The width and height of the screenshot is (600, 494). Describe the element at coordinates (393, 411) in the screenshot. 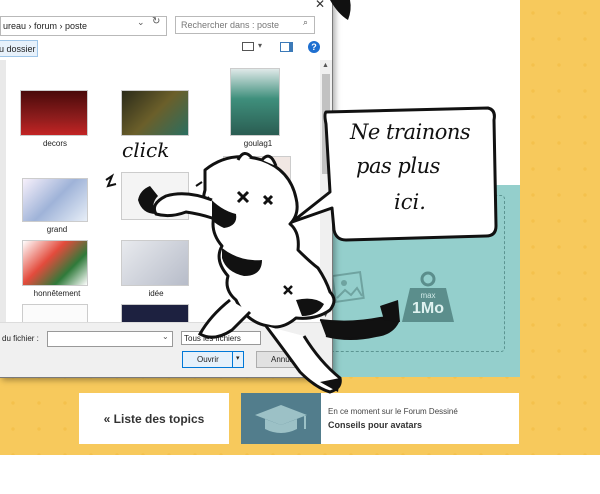

I see `forum-card-subtitle: En ce moment sur le Forum Dessiné` at that location.